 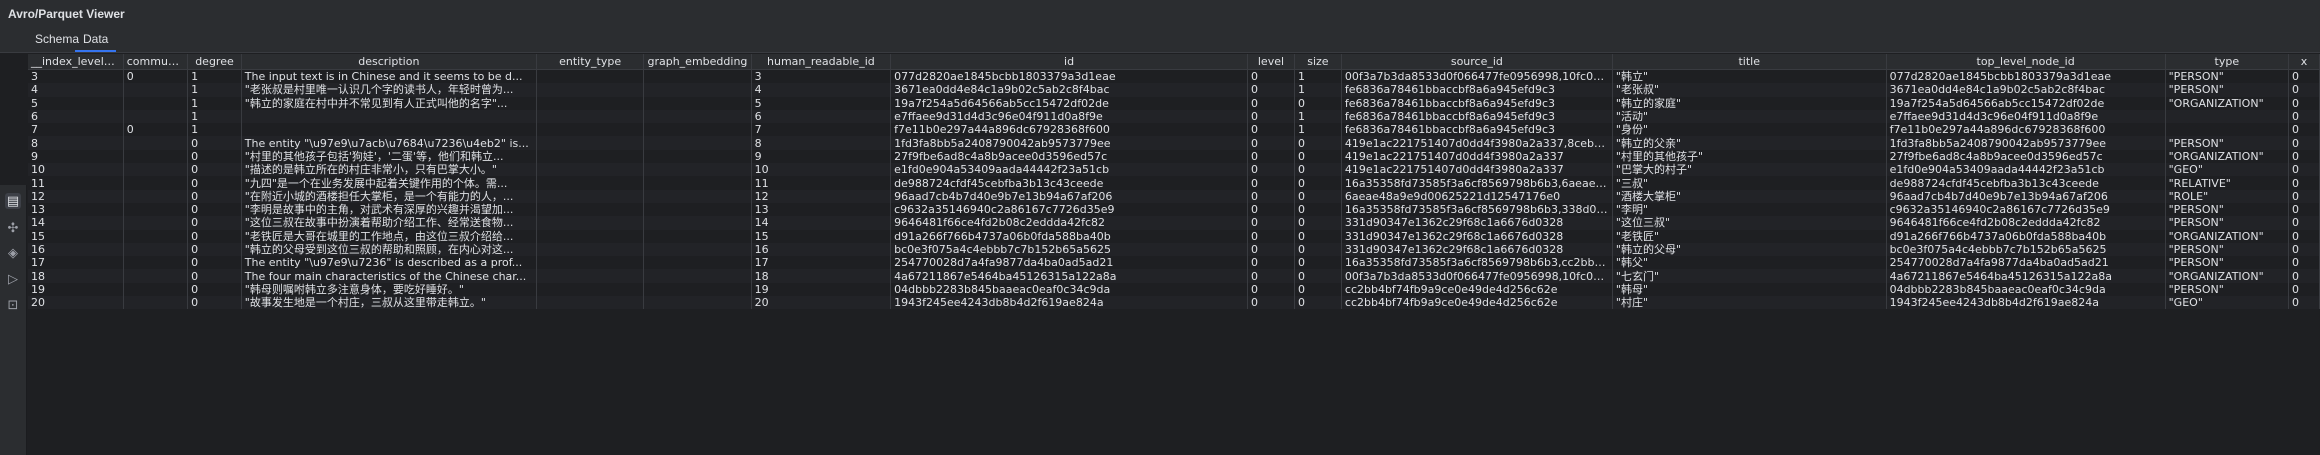 I want to click on table-cell: 3671ea0dd4e84c1a9b02c5ab2c8f4bac, so click(x=1069, y=90).